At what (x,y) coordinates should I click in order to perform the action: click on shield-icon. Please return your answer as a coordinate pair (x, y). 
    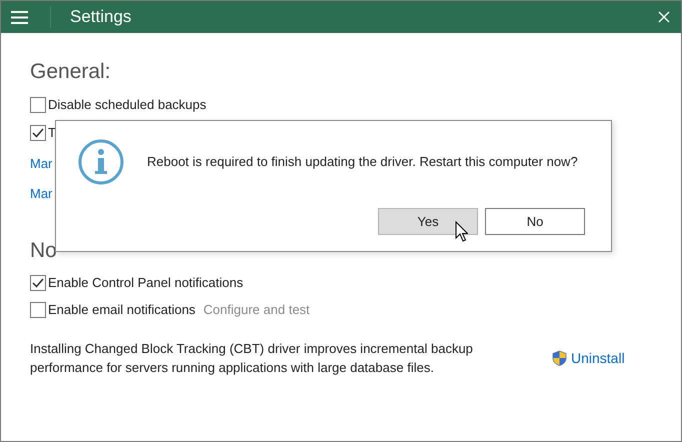
    Looking at the image, I should click on (559, 358).